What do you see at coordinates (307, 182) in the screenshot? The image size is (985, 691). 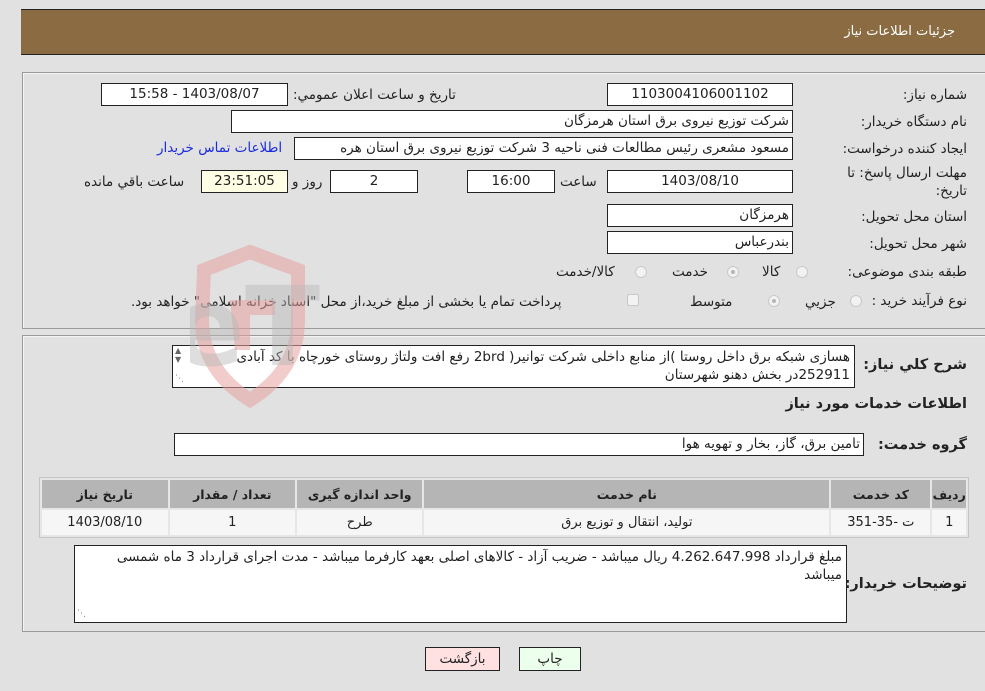 I see `days-label: روز و` at bounding box center [307, 182].